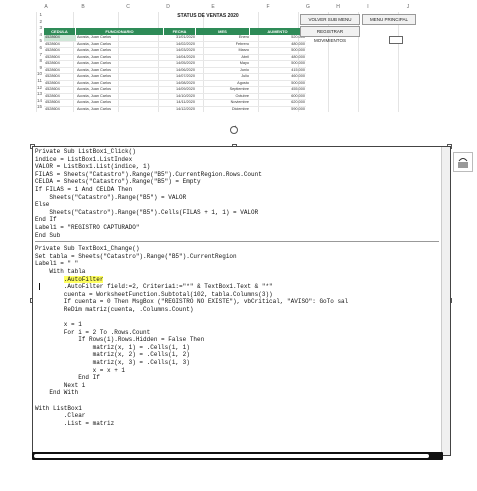 The image size is (477, 491). What do you see at coordinates (180, 58) in the screenshot?
I see `cell-fecha: 14/04/2020` at bounding box center [180, 58].